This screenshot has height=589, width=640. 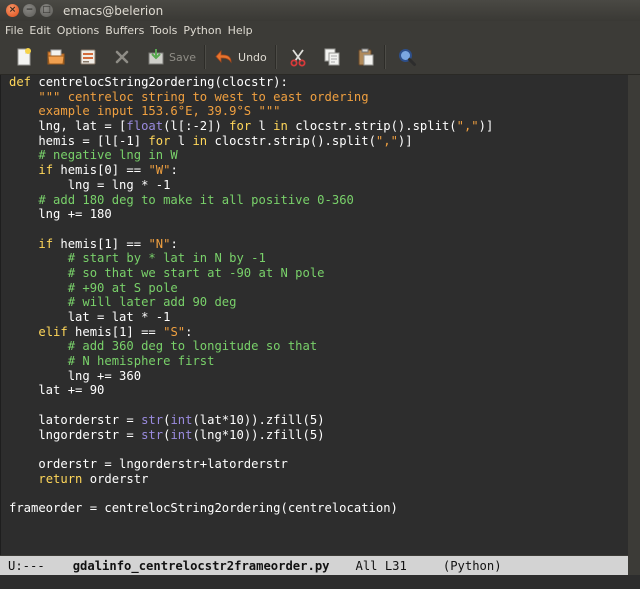 What do you see at coordinates (181, 140) in the screenshot?
I see `code-token: l` at bounding box center [181, 140].